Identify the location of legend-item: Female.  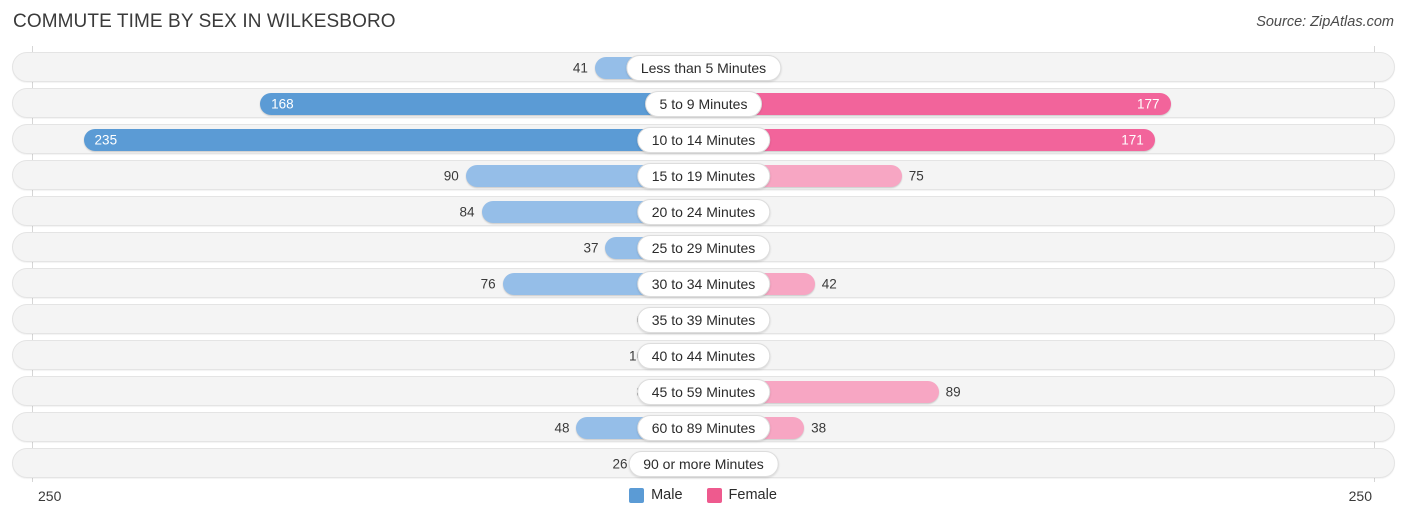
(741, 495).